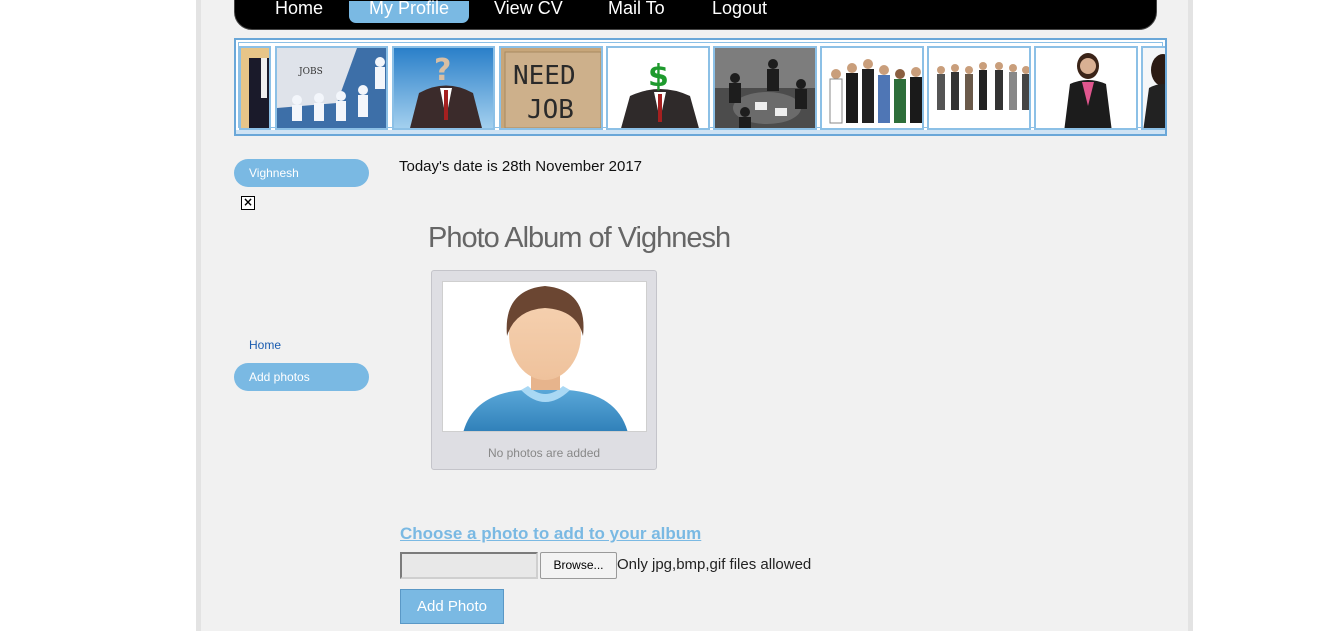 The height and width of the screenshot is (631, 1337). I want to click on broken-image-icon: ×, so click(248, 202).